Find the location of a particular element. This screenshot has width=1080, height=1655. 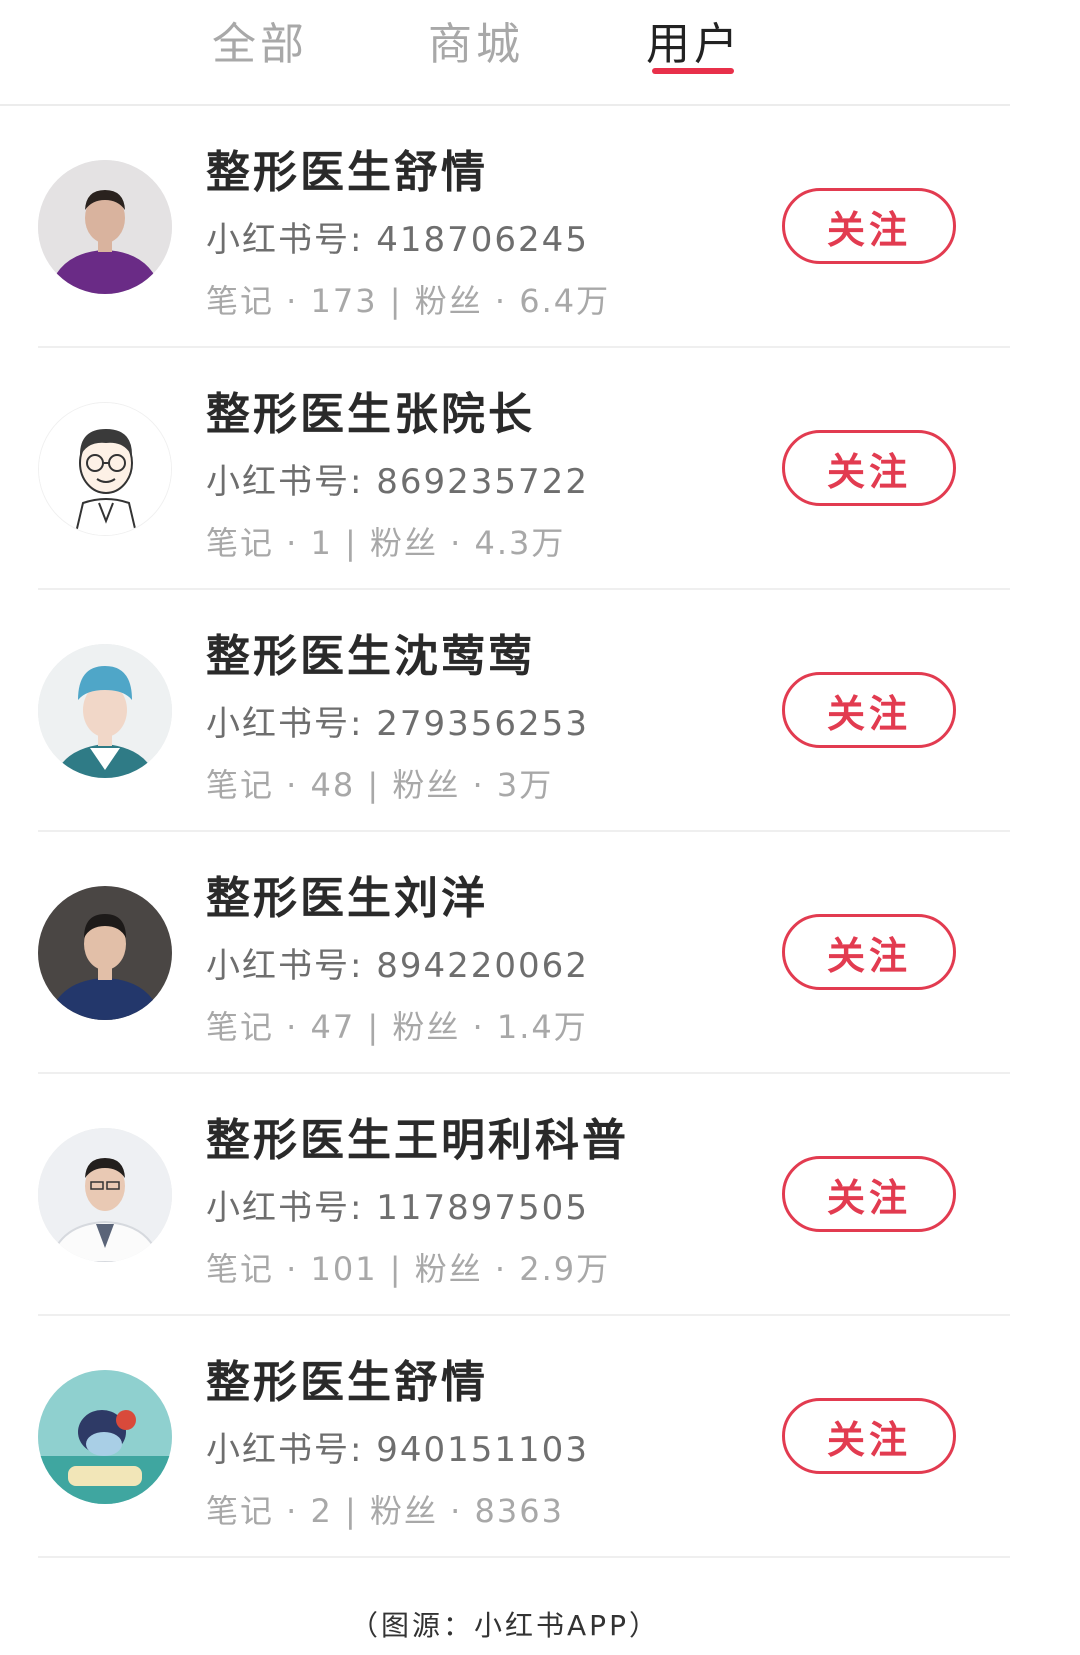

tab-all: 全部 is located at coordinates (260, 40).